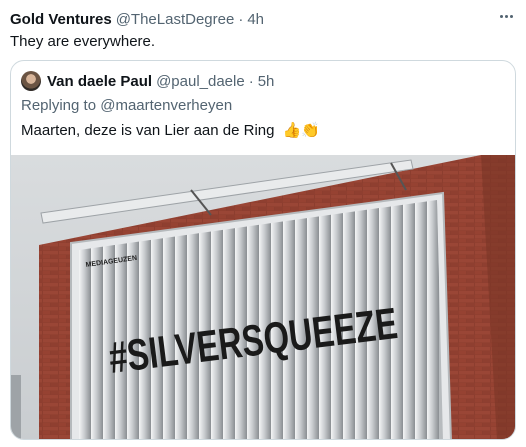  Describe the element at coordinates (31, 81) in the screenshot. I see `avatar` at that location.